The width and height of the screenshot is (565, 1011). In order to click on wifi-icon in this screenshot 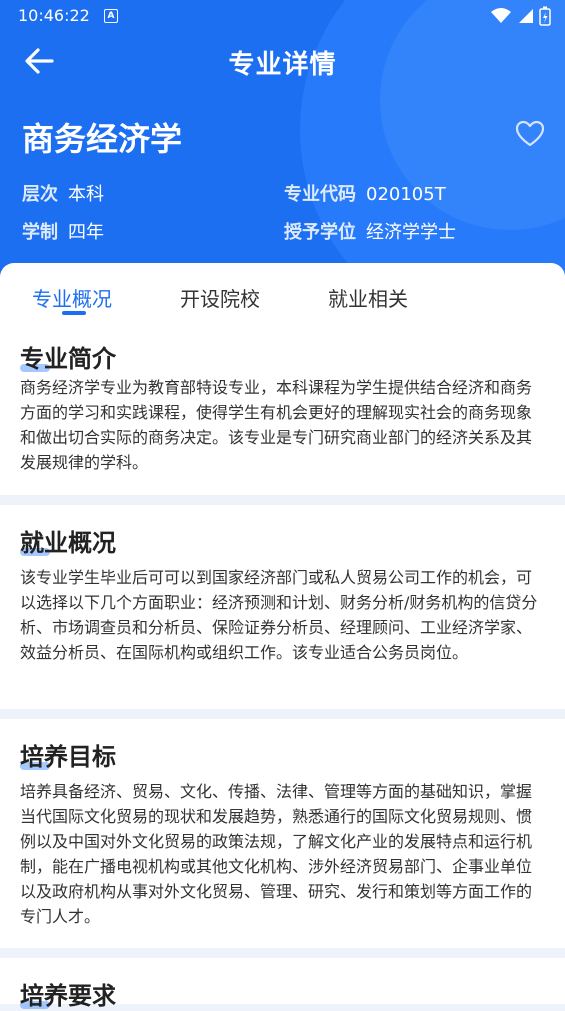, I will do `click(501, 15)`.